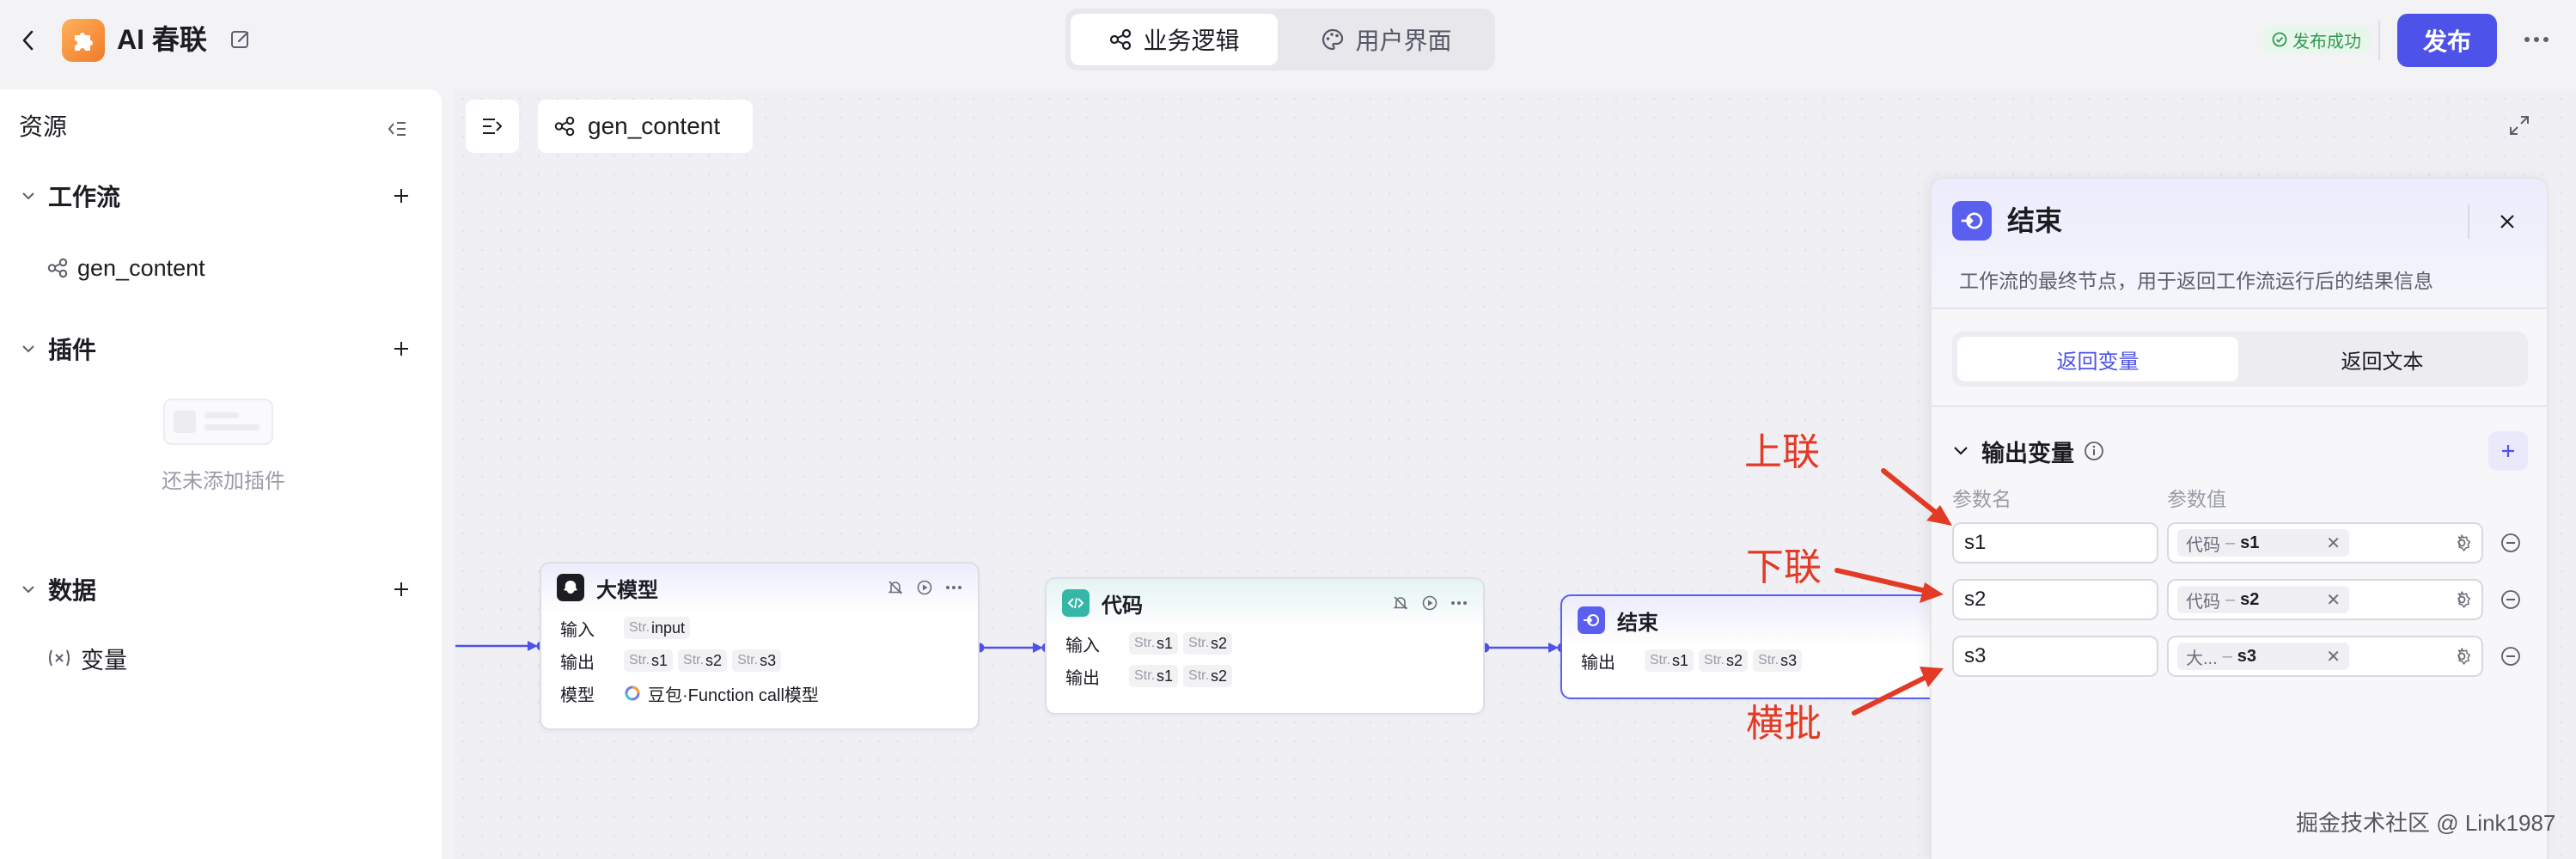 The image size is (2576, 859). I want to click on variable-value-field: 大... – s3 ✕, so click(2325, 656).